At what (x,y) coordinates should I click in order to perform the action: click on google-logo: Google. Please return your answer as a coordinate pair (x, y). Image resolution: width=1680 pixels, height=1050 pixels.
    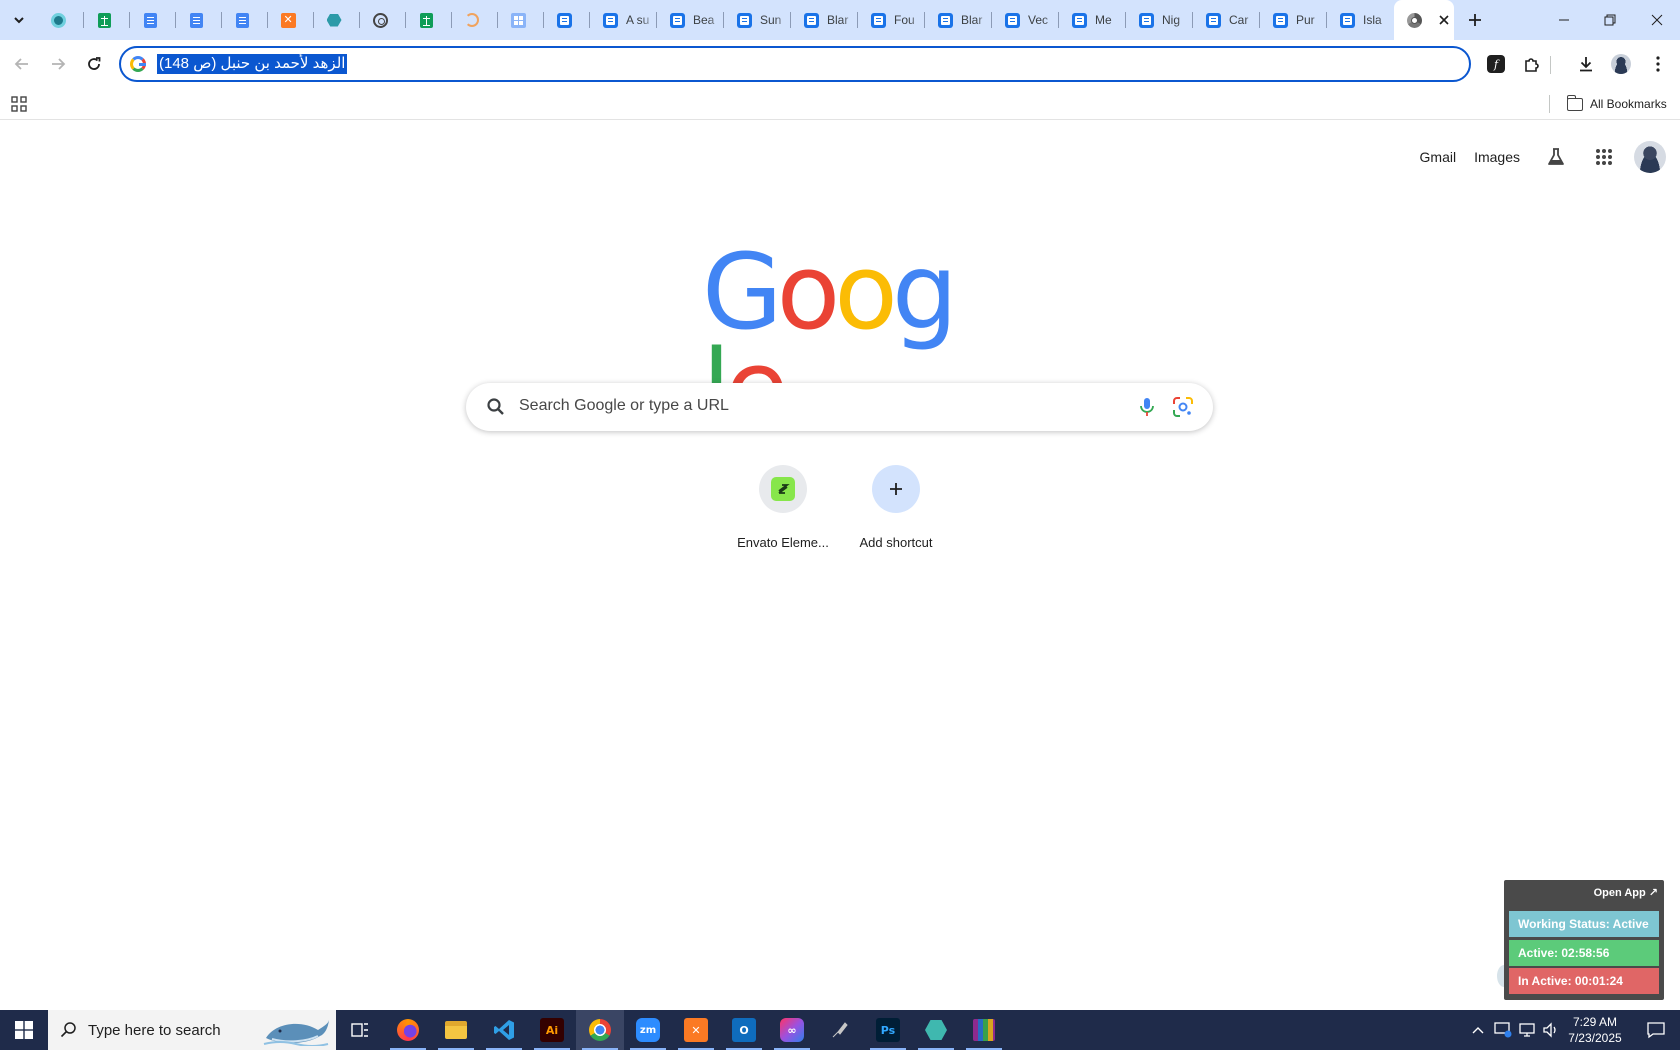
    Looking at the image, I should click on (838, 340).